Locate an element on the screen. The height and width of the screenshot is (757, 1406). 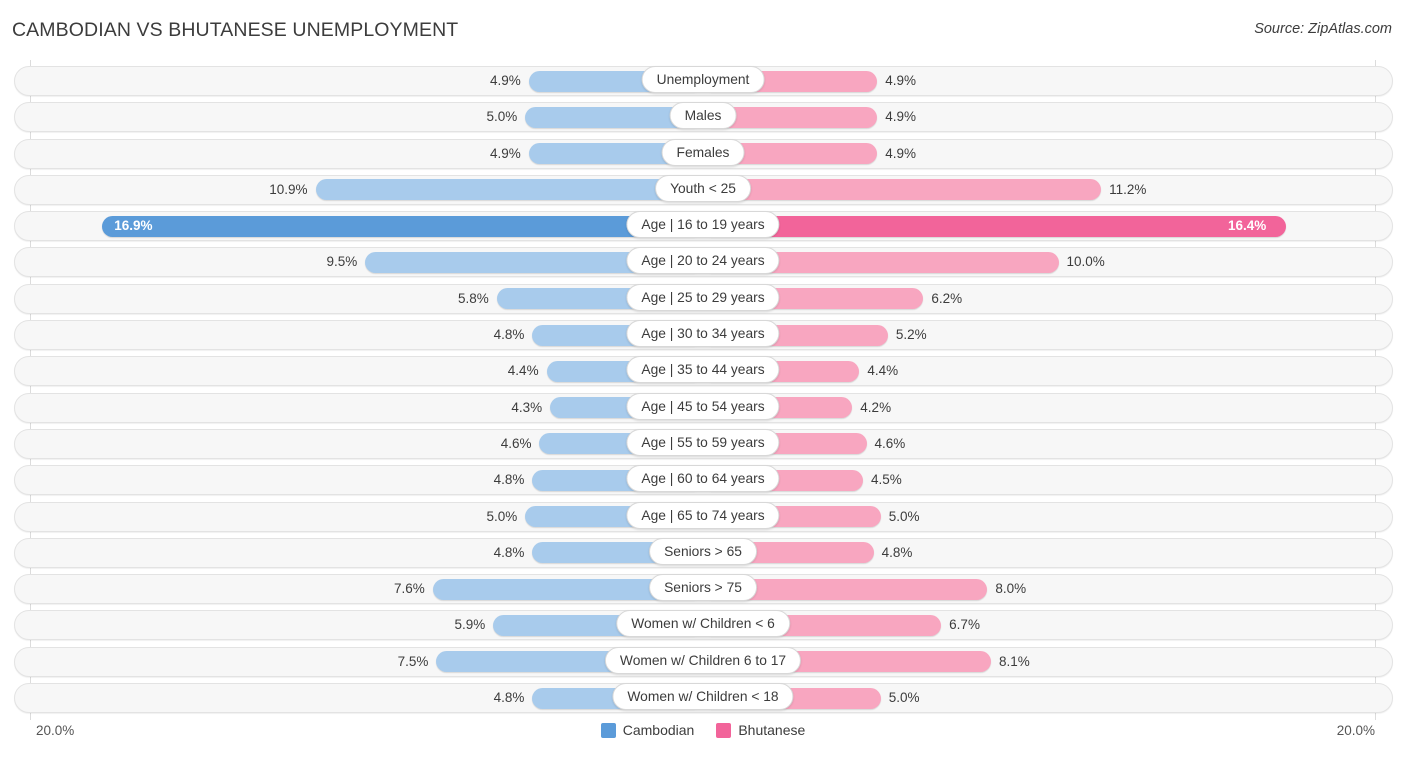
row-category-label: Women w/ Children < 18 is located at coordinates (703, 697).